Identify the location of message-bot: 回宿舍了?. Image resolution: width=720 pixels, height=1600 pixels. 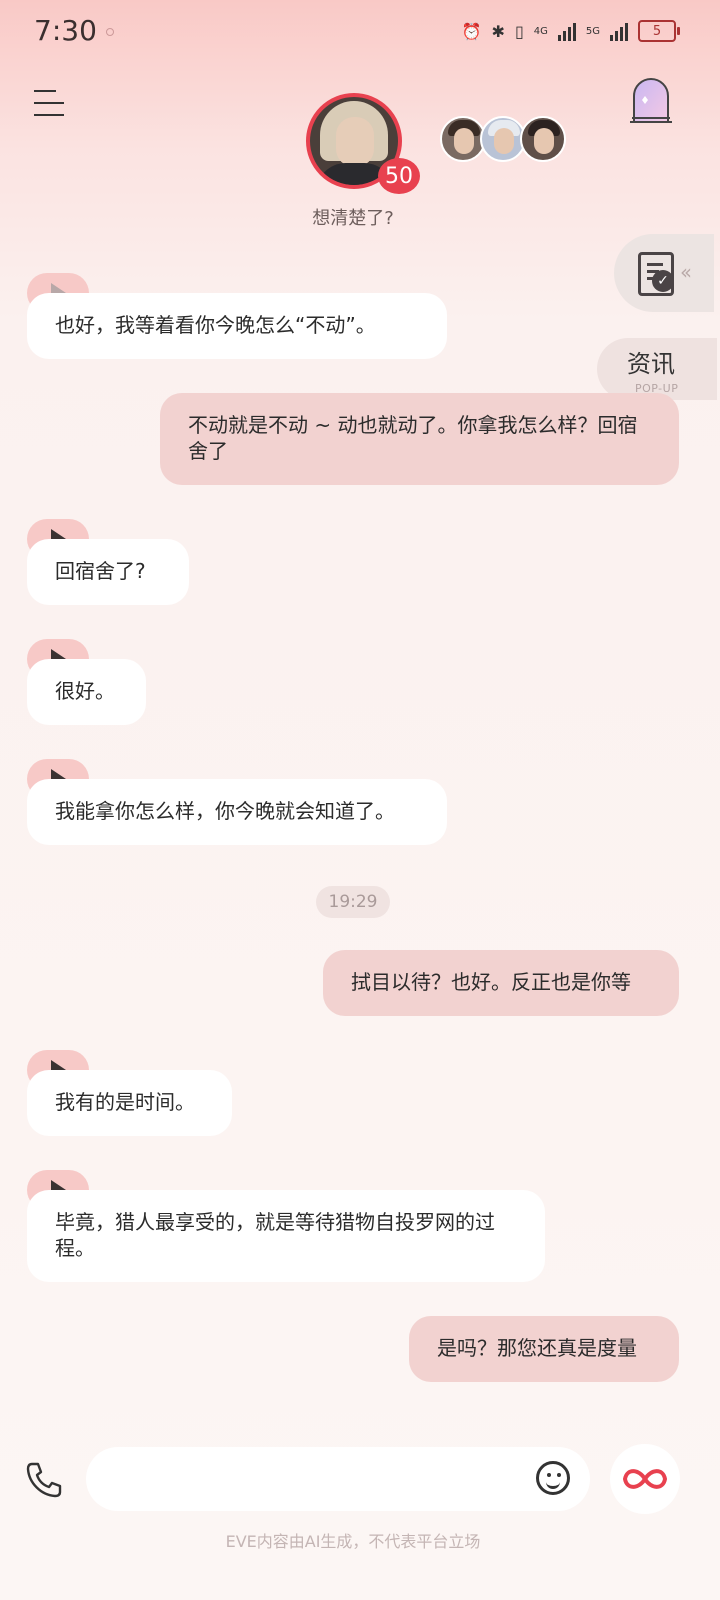
(108, 572).